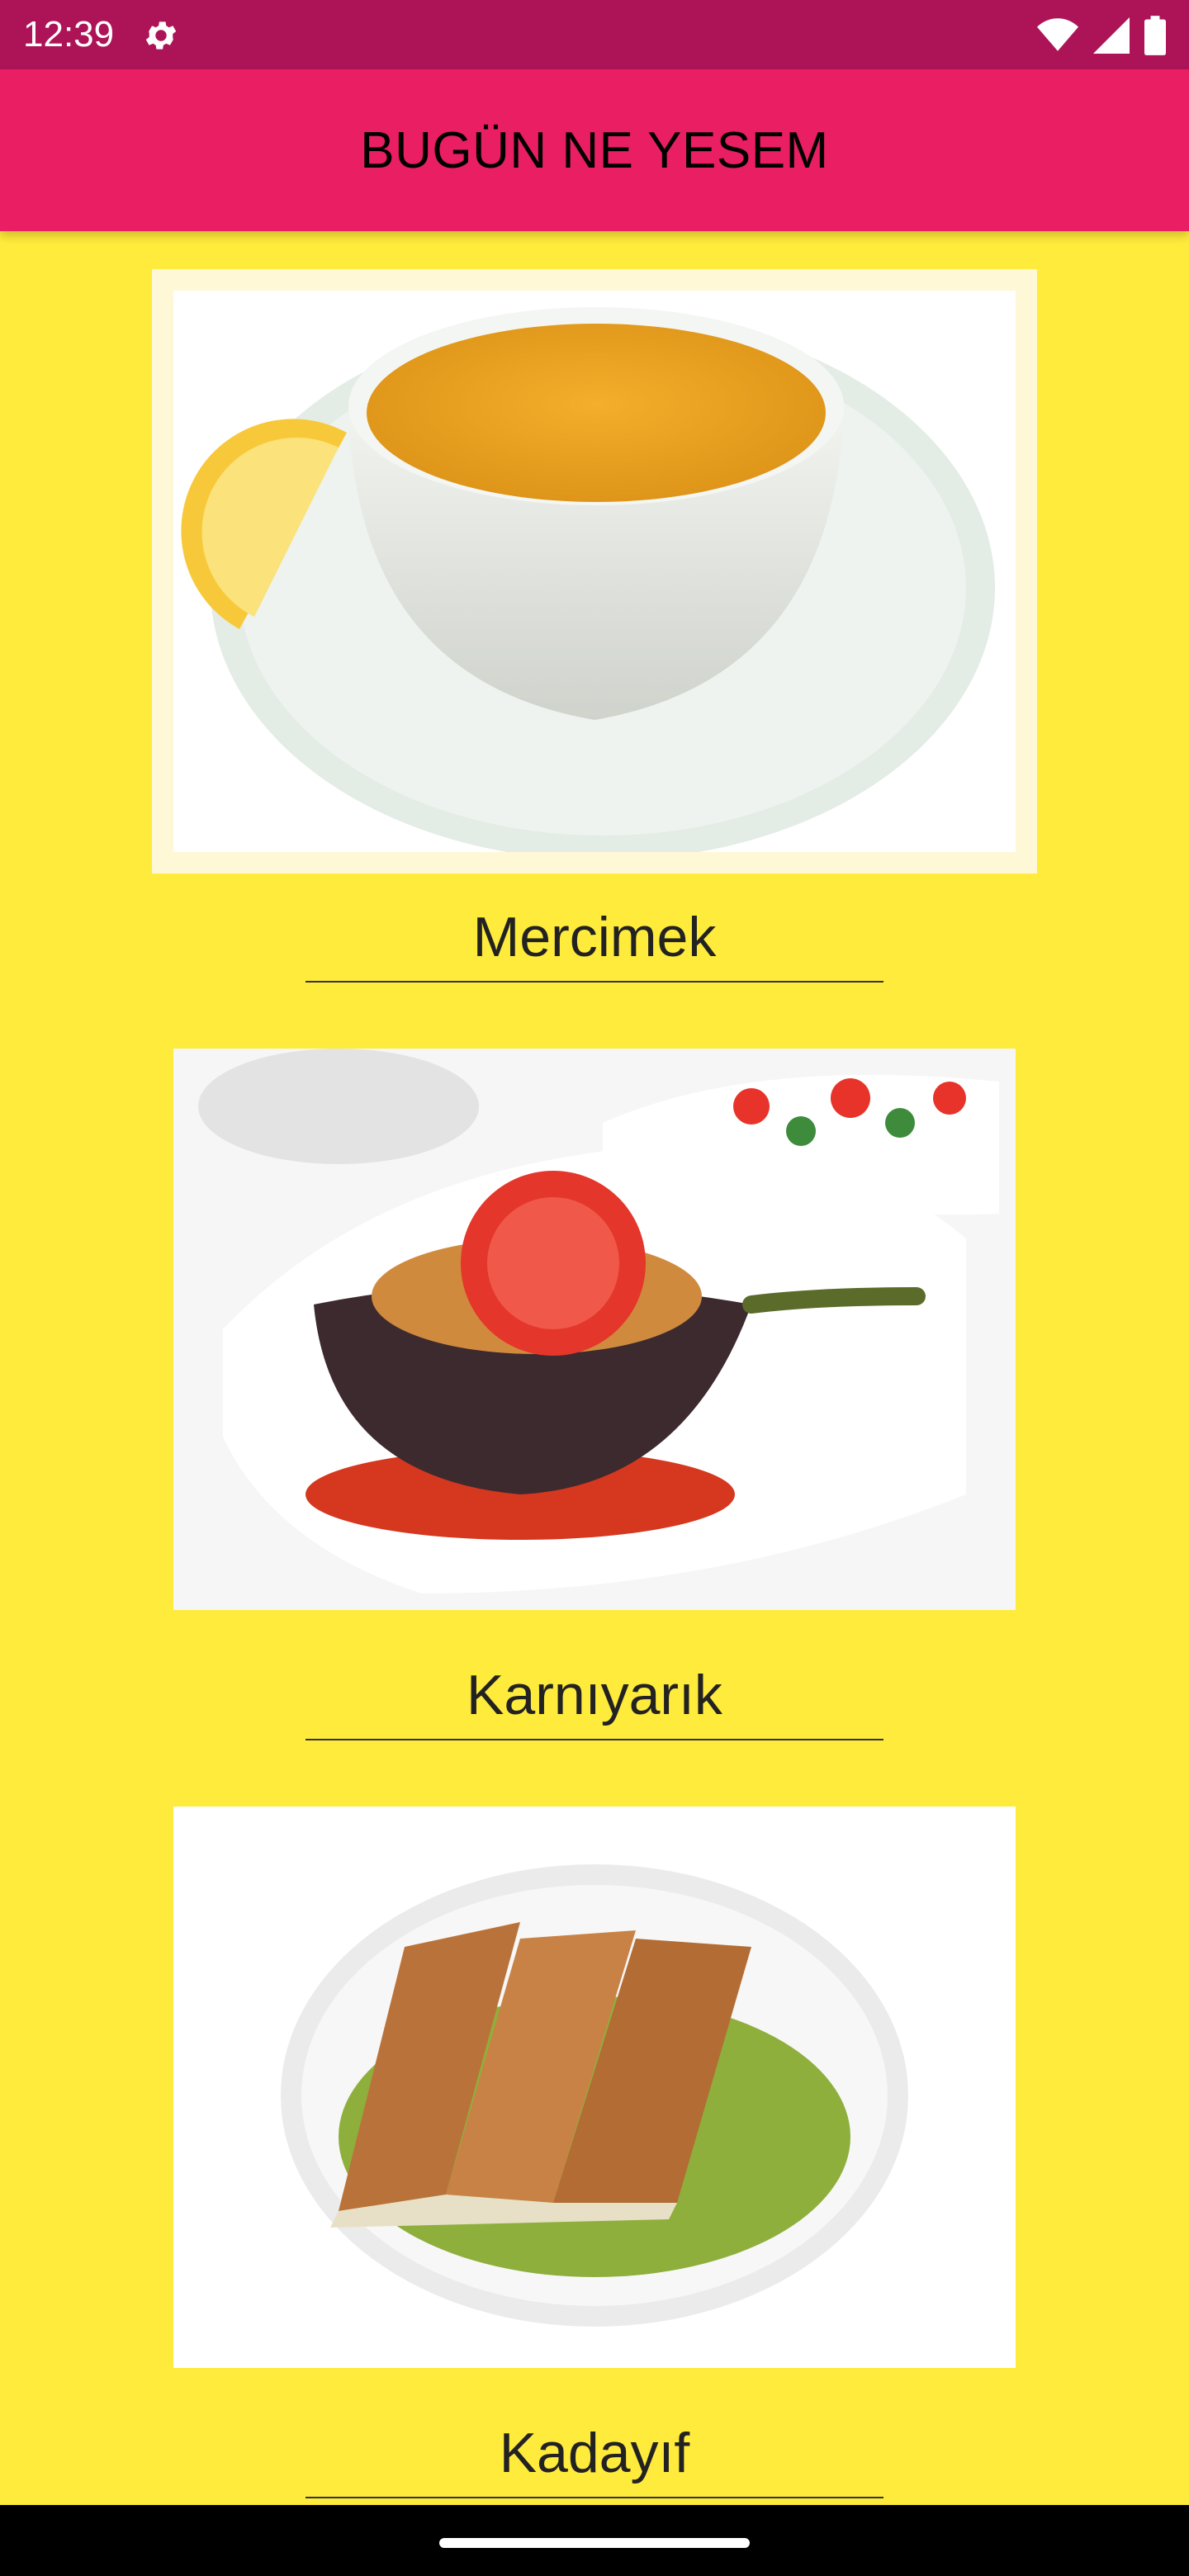  What do you see at coordinates (69, 34) in the screenshot?
I see `status-time: 12:39` at bounding box center [69, 34].